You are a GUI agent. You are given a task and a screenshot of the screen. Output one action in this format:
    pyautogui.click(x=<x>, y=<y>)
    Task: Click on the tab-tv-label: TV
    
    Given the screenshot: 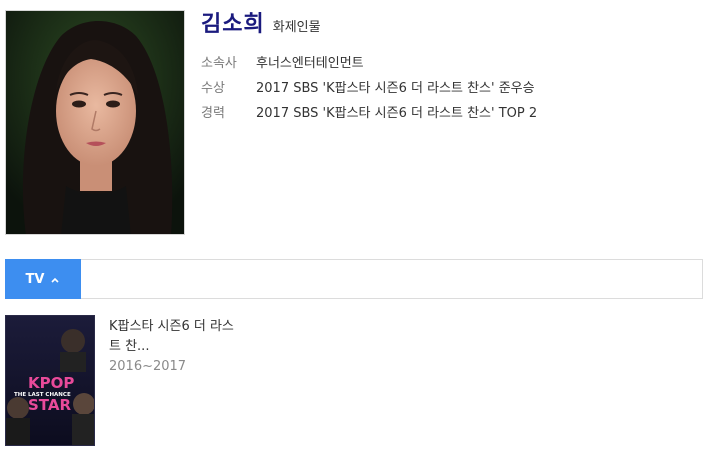 What is the action you would take?
    pyautogui.click(x=35, y=279)
    